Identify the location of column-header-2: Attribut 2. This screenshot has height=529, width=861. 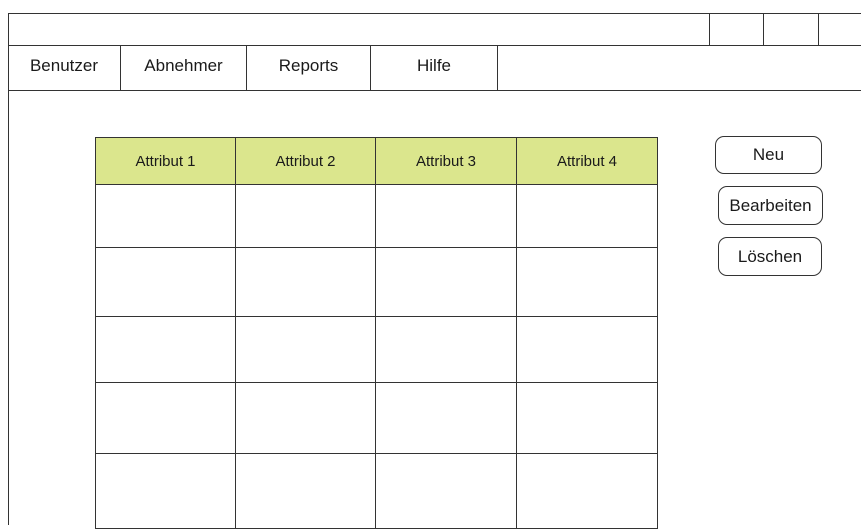
(305, 161).